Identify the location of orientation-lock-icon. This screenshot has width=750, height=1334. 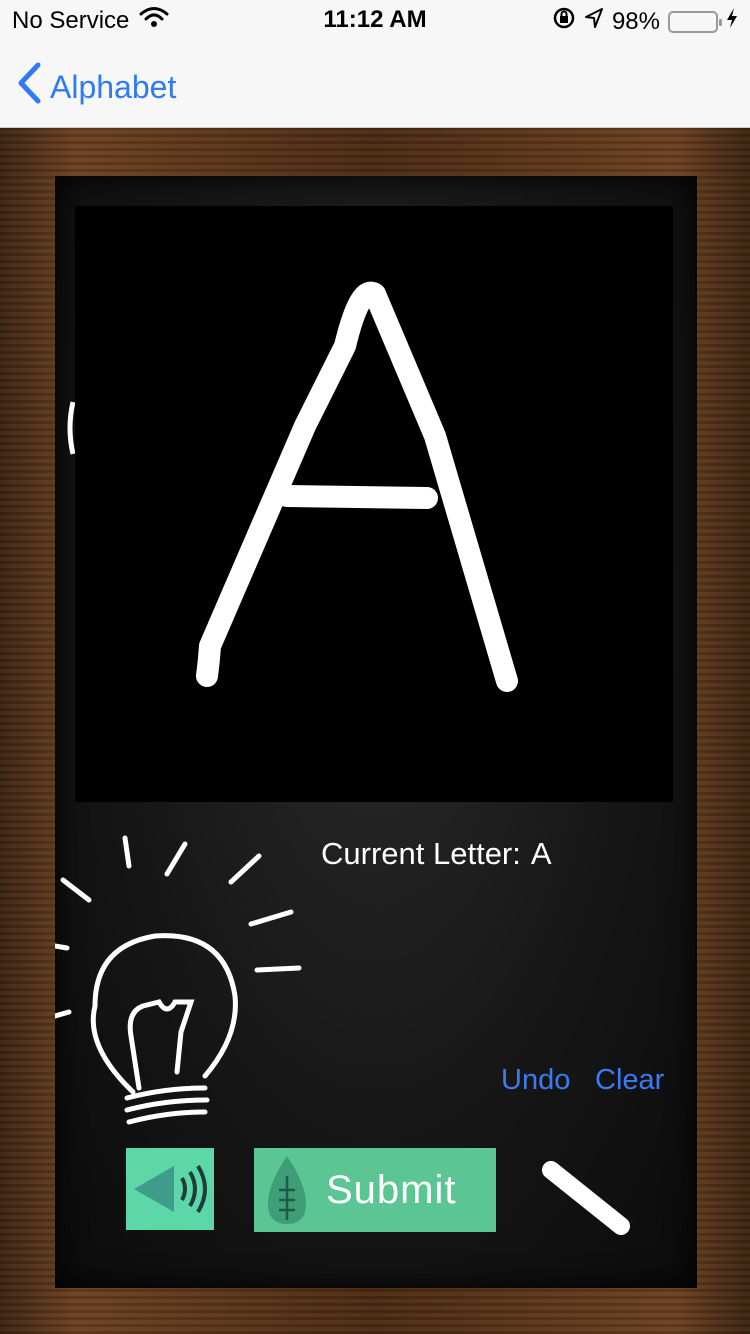
(564, 21).